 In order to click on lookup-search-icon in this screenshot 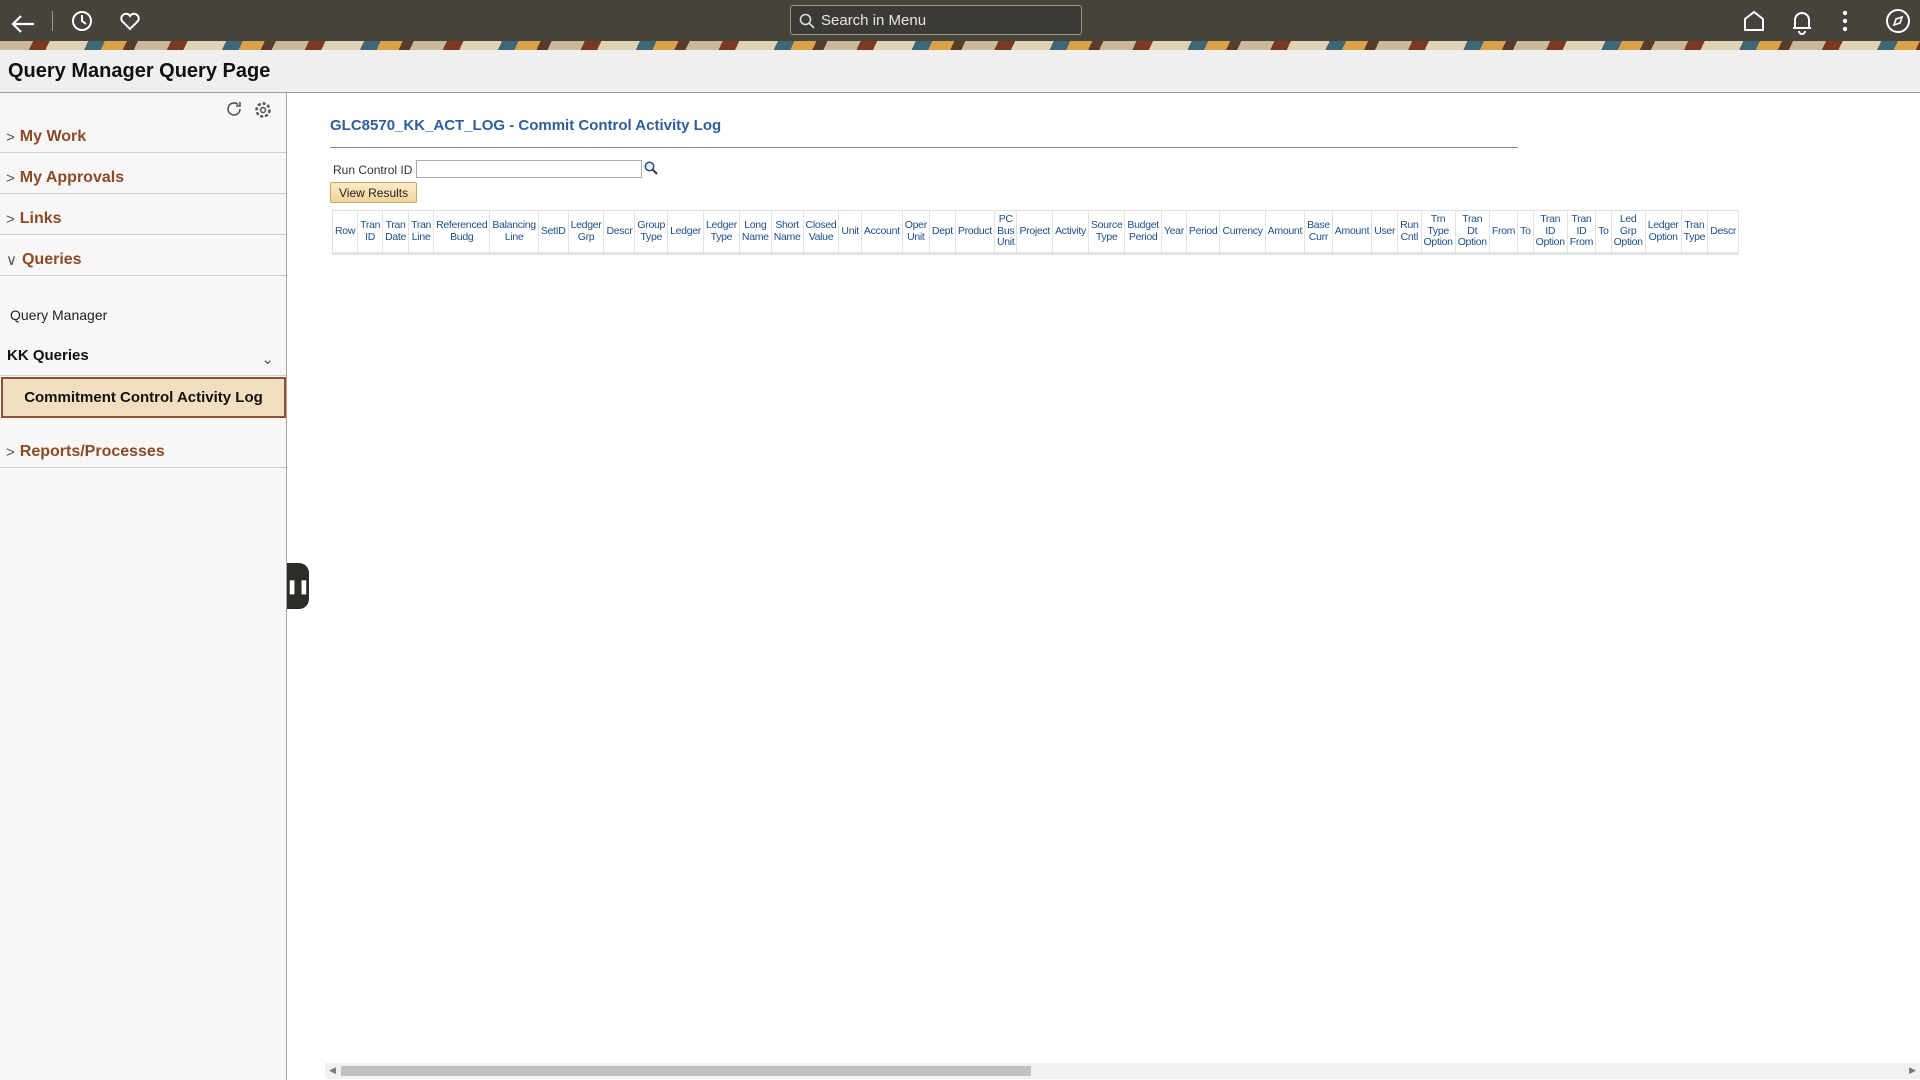, I will do `click(651, 170)`.